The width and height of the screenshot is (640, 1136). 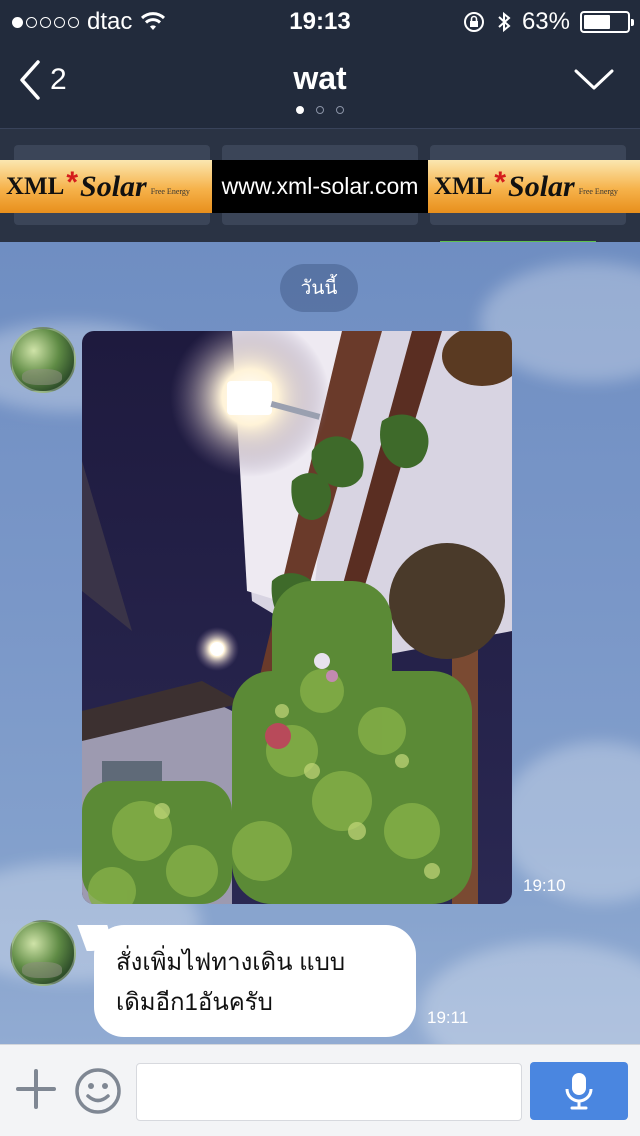 I want to click on message-input-bar, so click(x=320, y=1090).